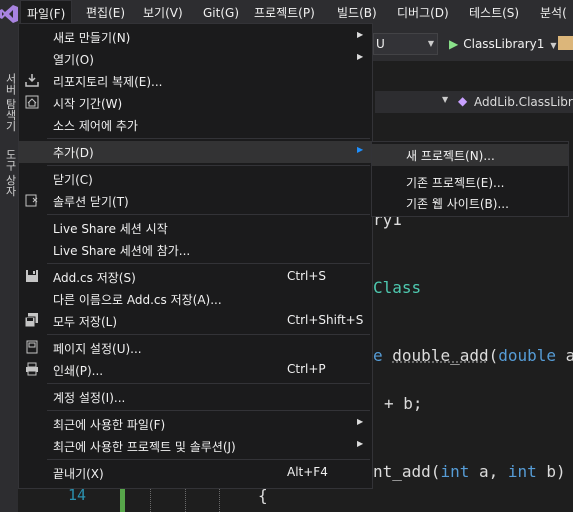  I want to click on menu-item-label: 최근에 사용한 프로젝트 및 솔루션(J), so click(144, 447).